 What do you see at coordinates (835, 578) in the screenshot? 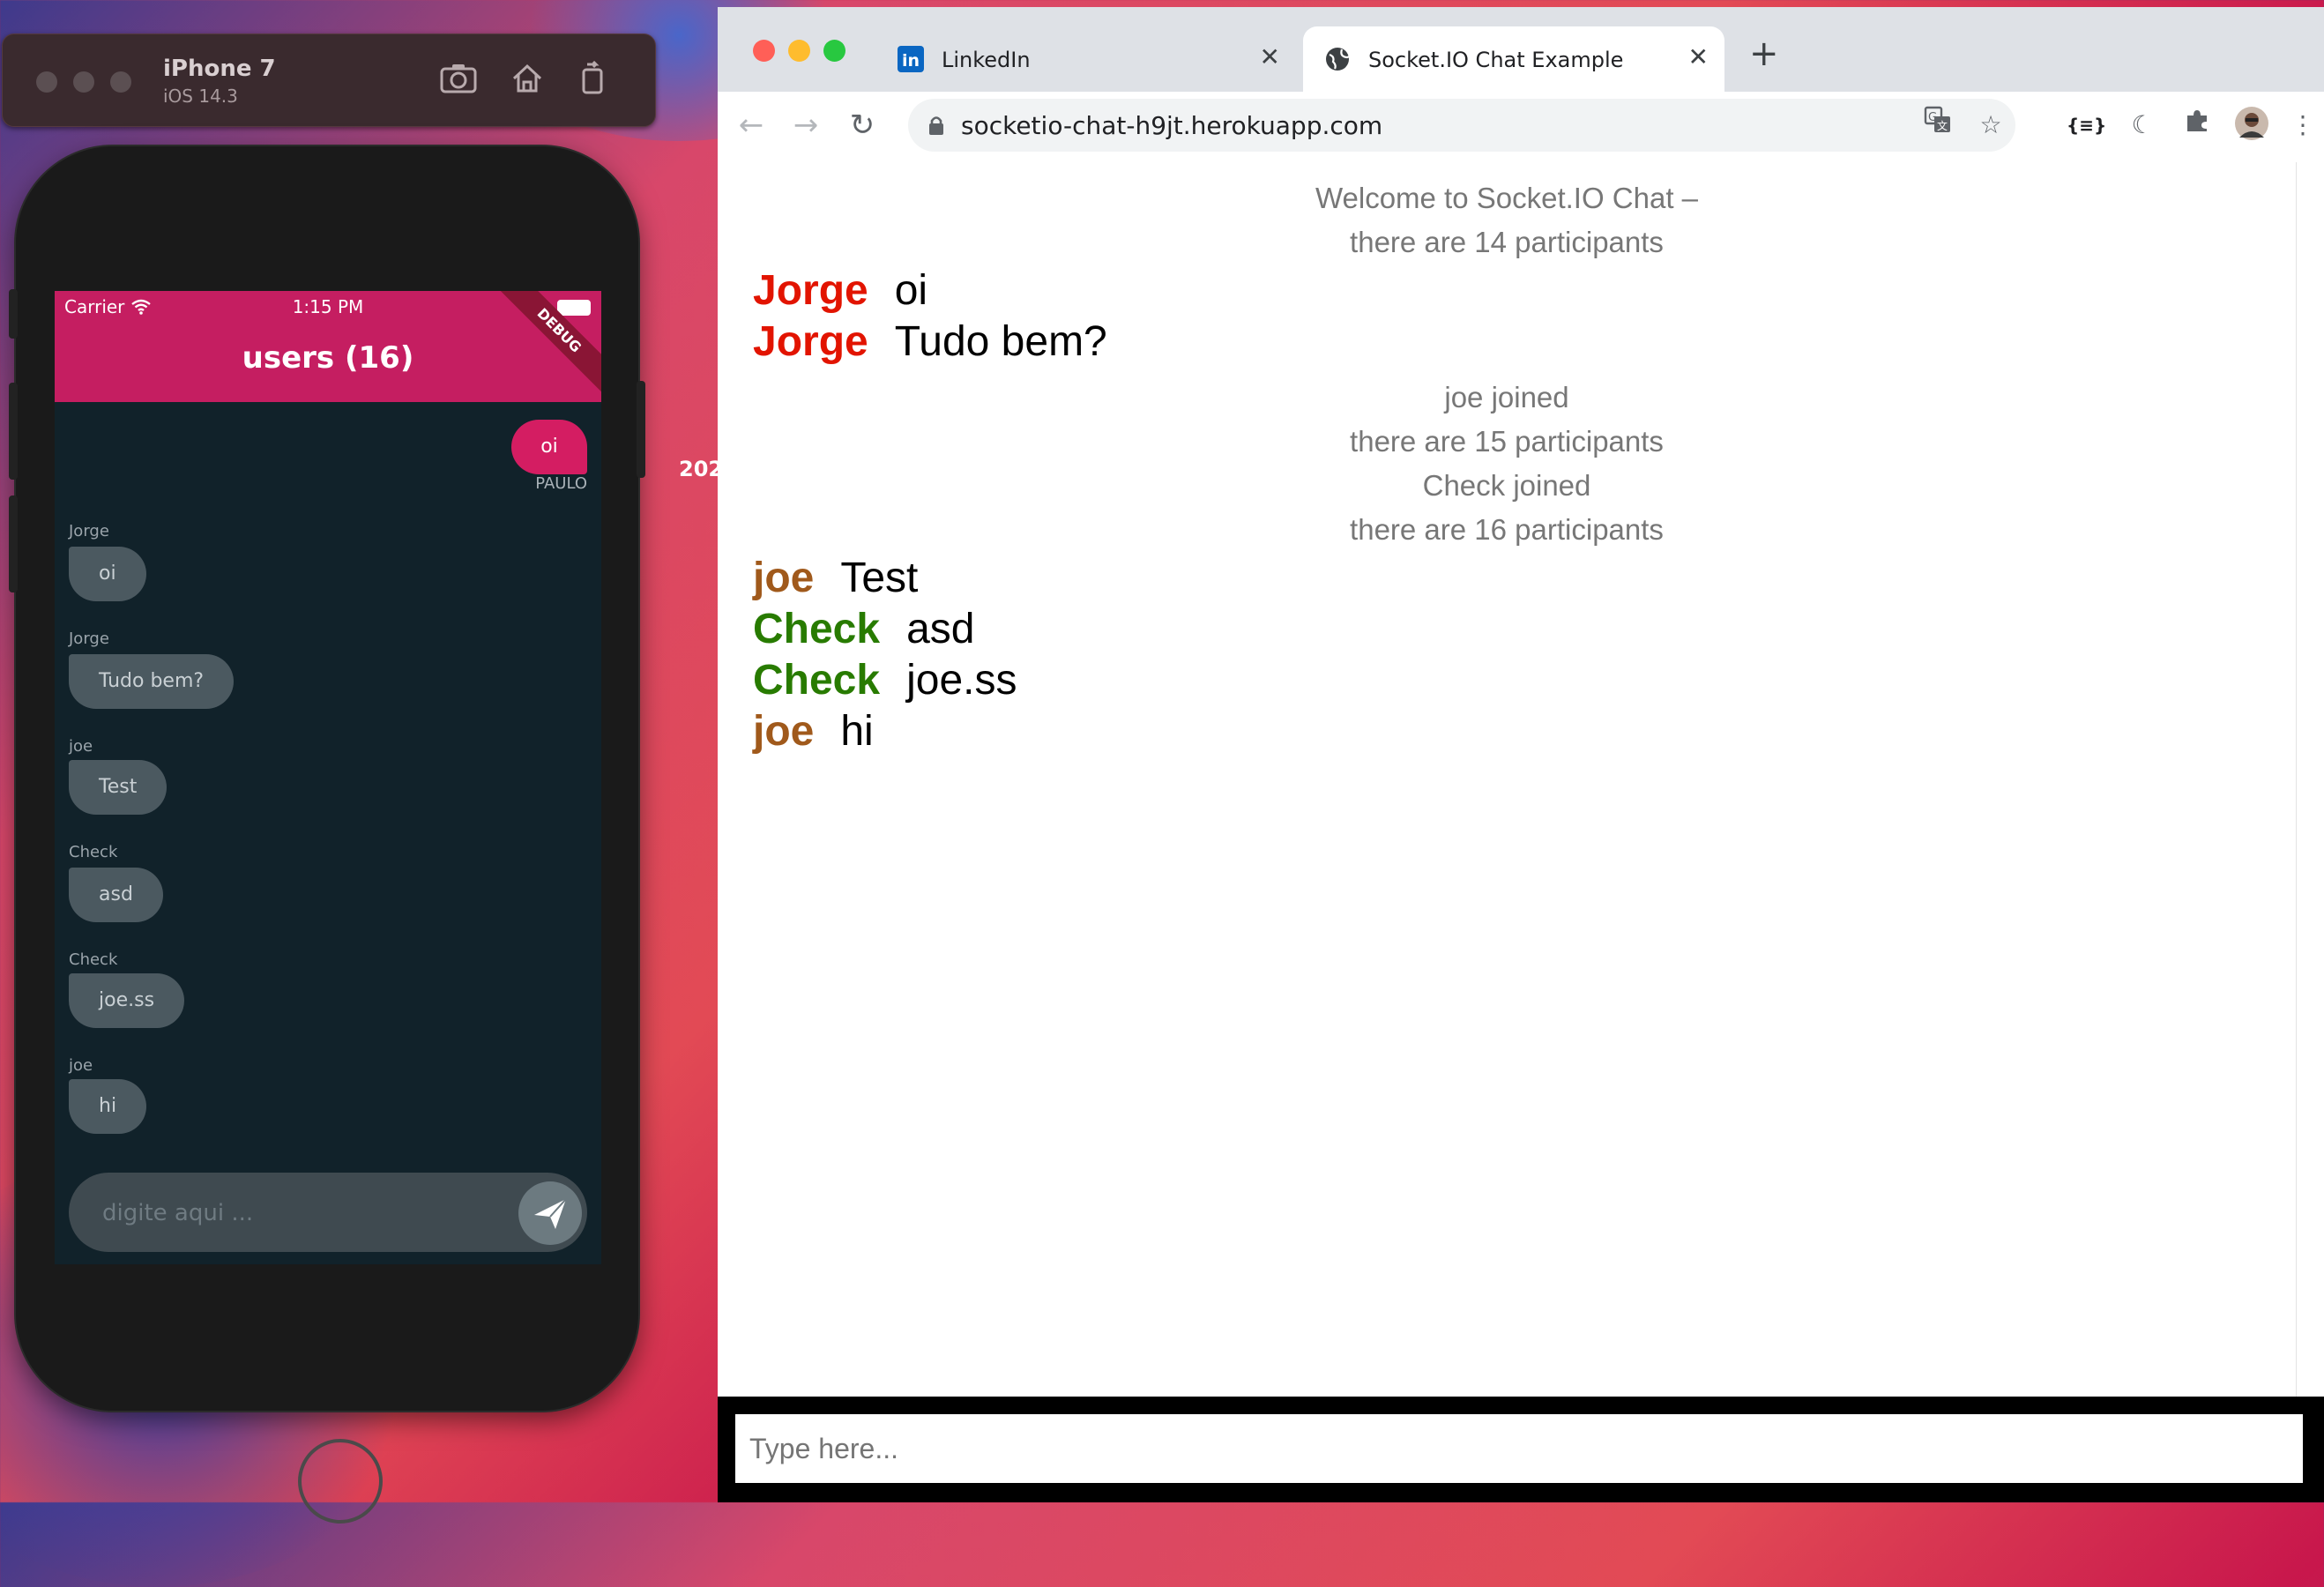
I see `chat-message: joe Test` at bounding box center [835, 578].